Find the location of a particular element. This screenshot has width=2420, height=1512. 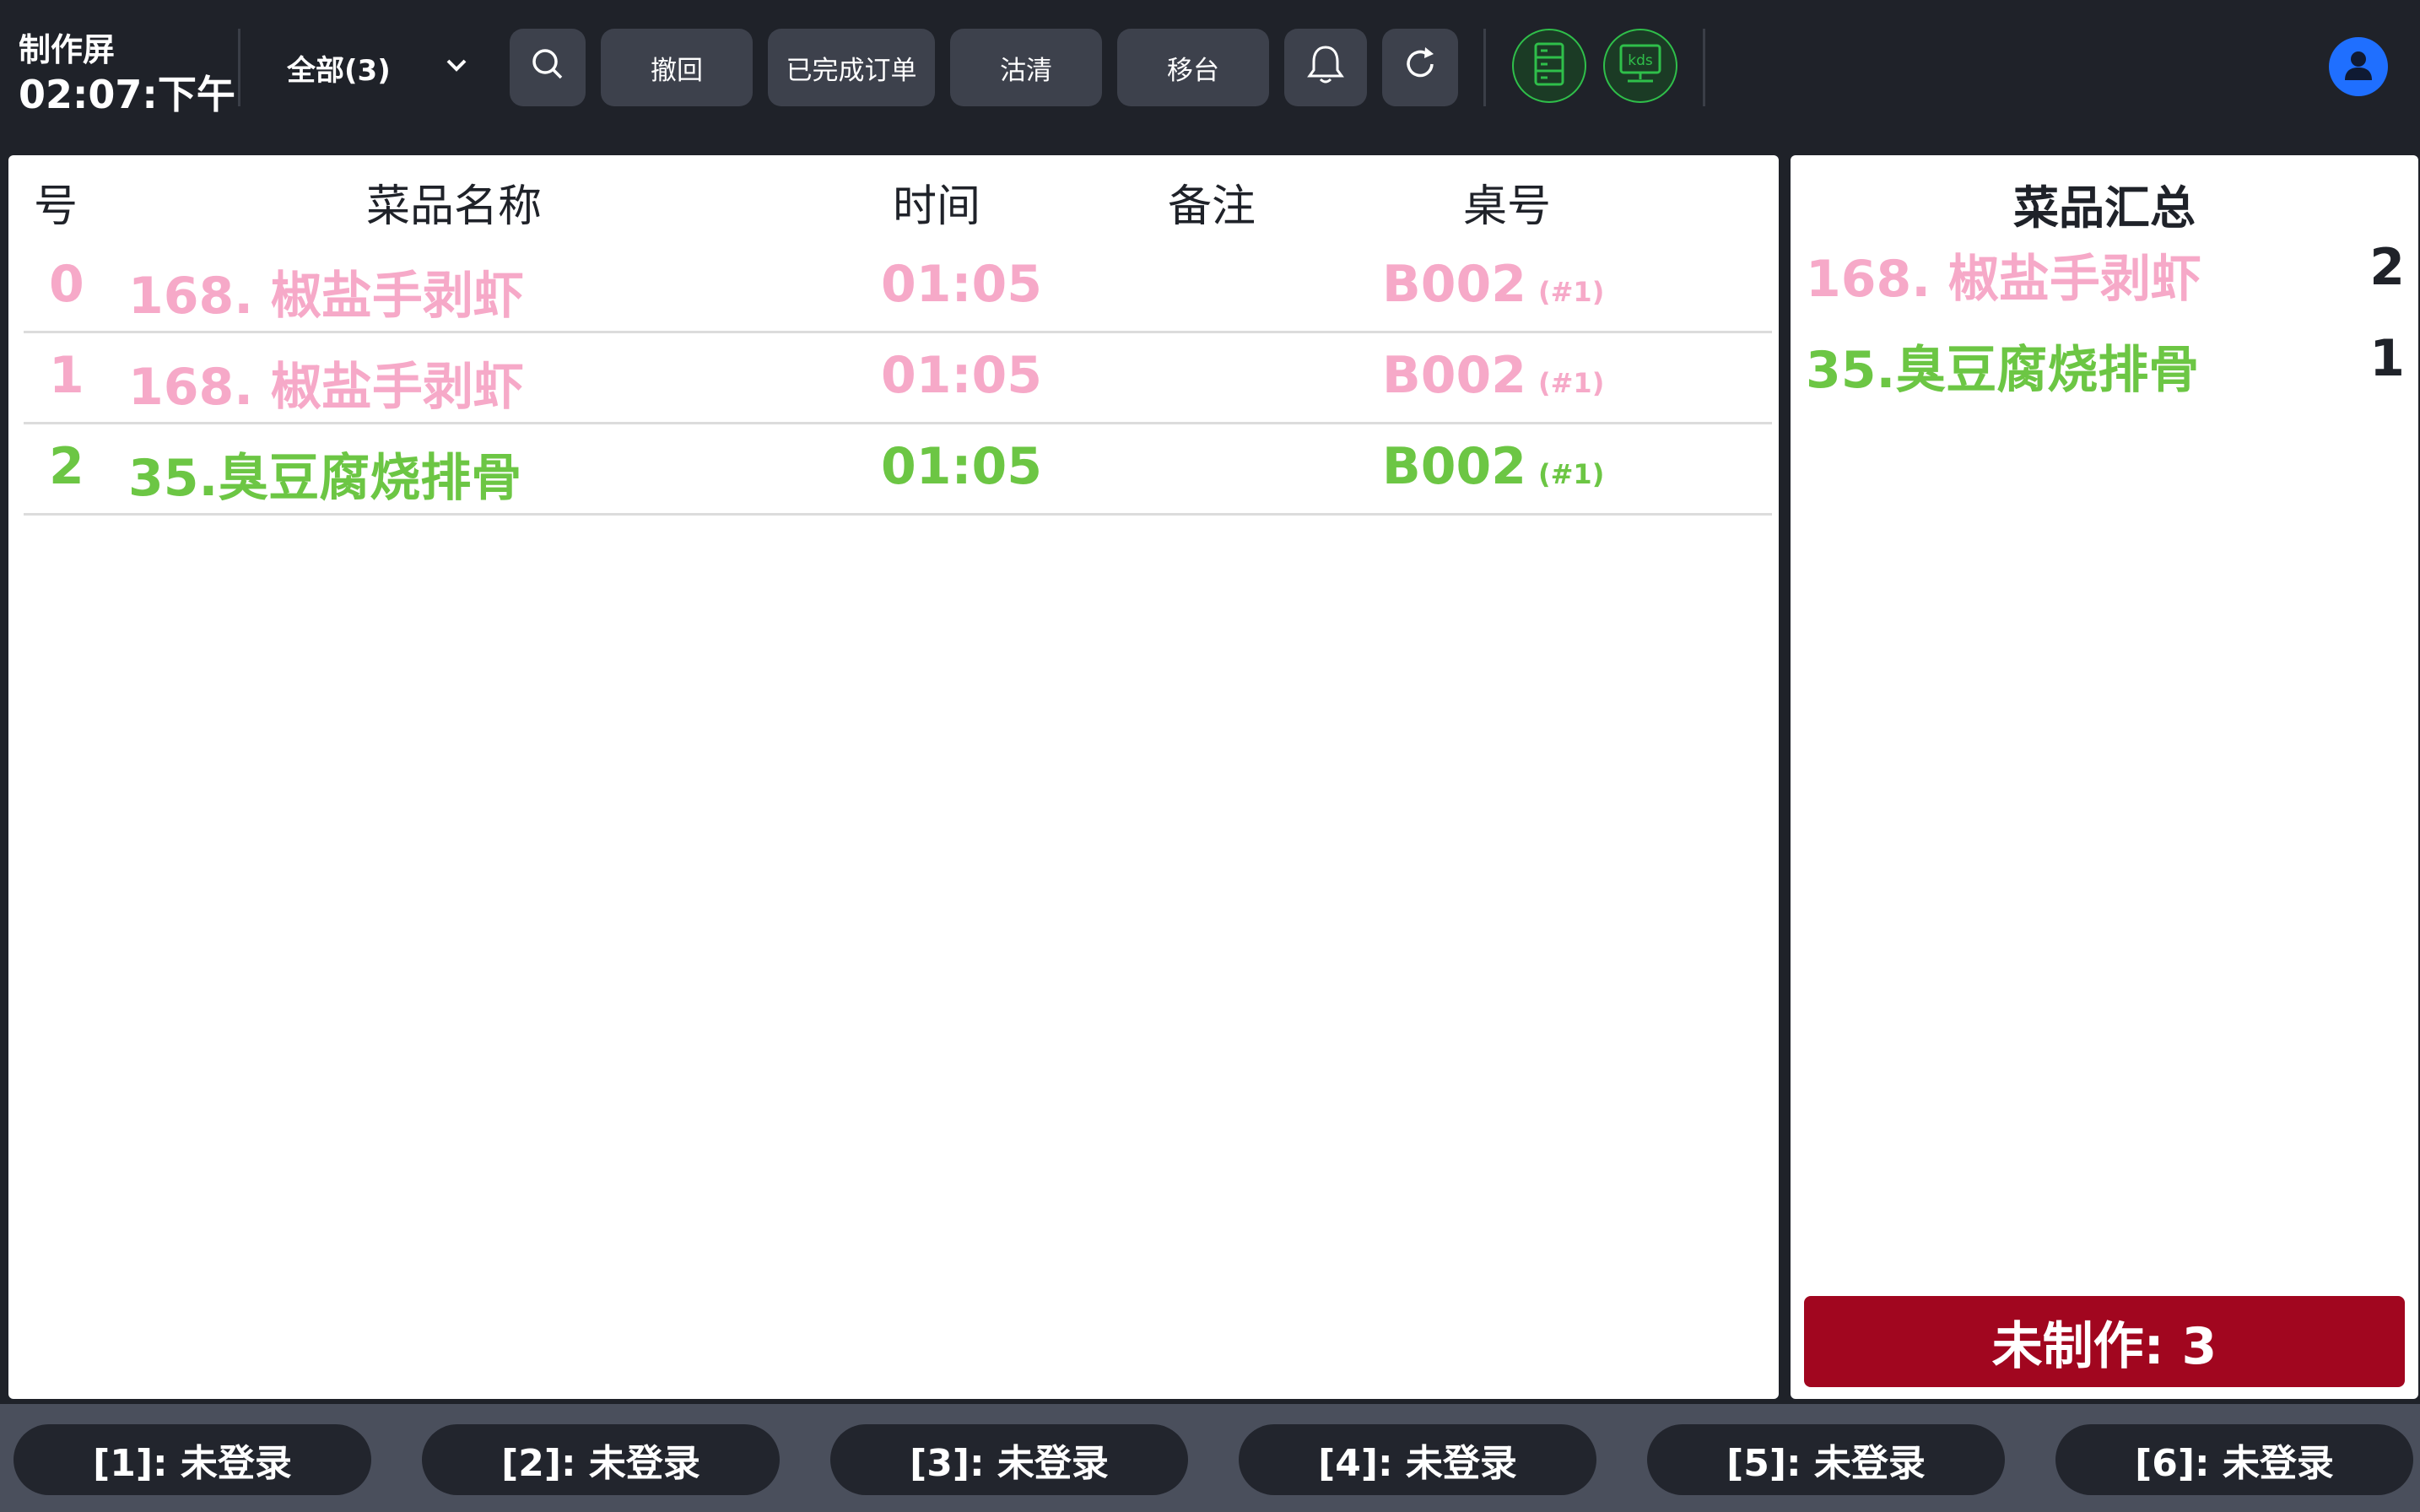

order-row: 2 35.臭豆腐烧排骨 01:05 B002 (#1) is located at coordinates (898, 469).